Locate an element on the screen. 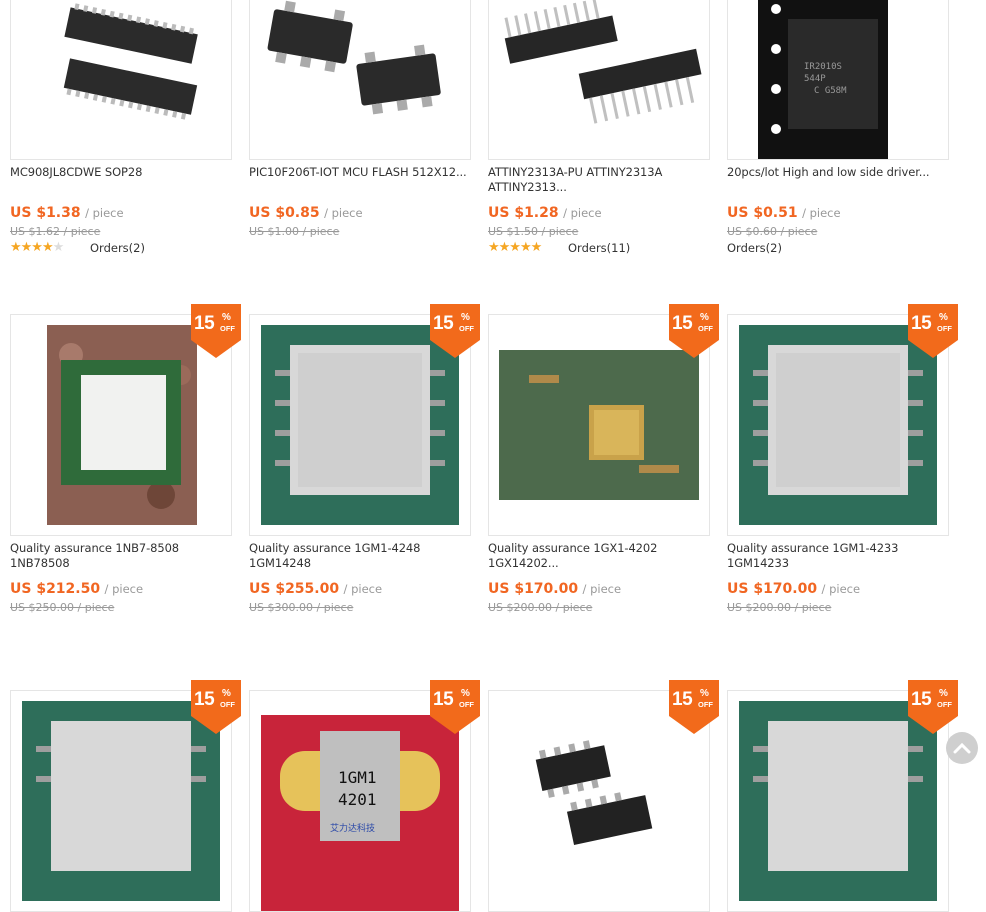  brand-marking: 艾力达科技 is located at coordinates (352, 828).